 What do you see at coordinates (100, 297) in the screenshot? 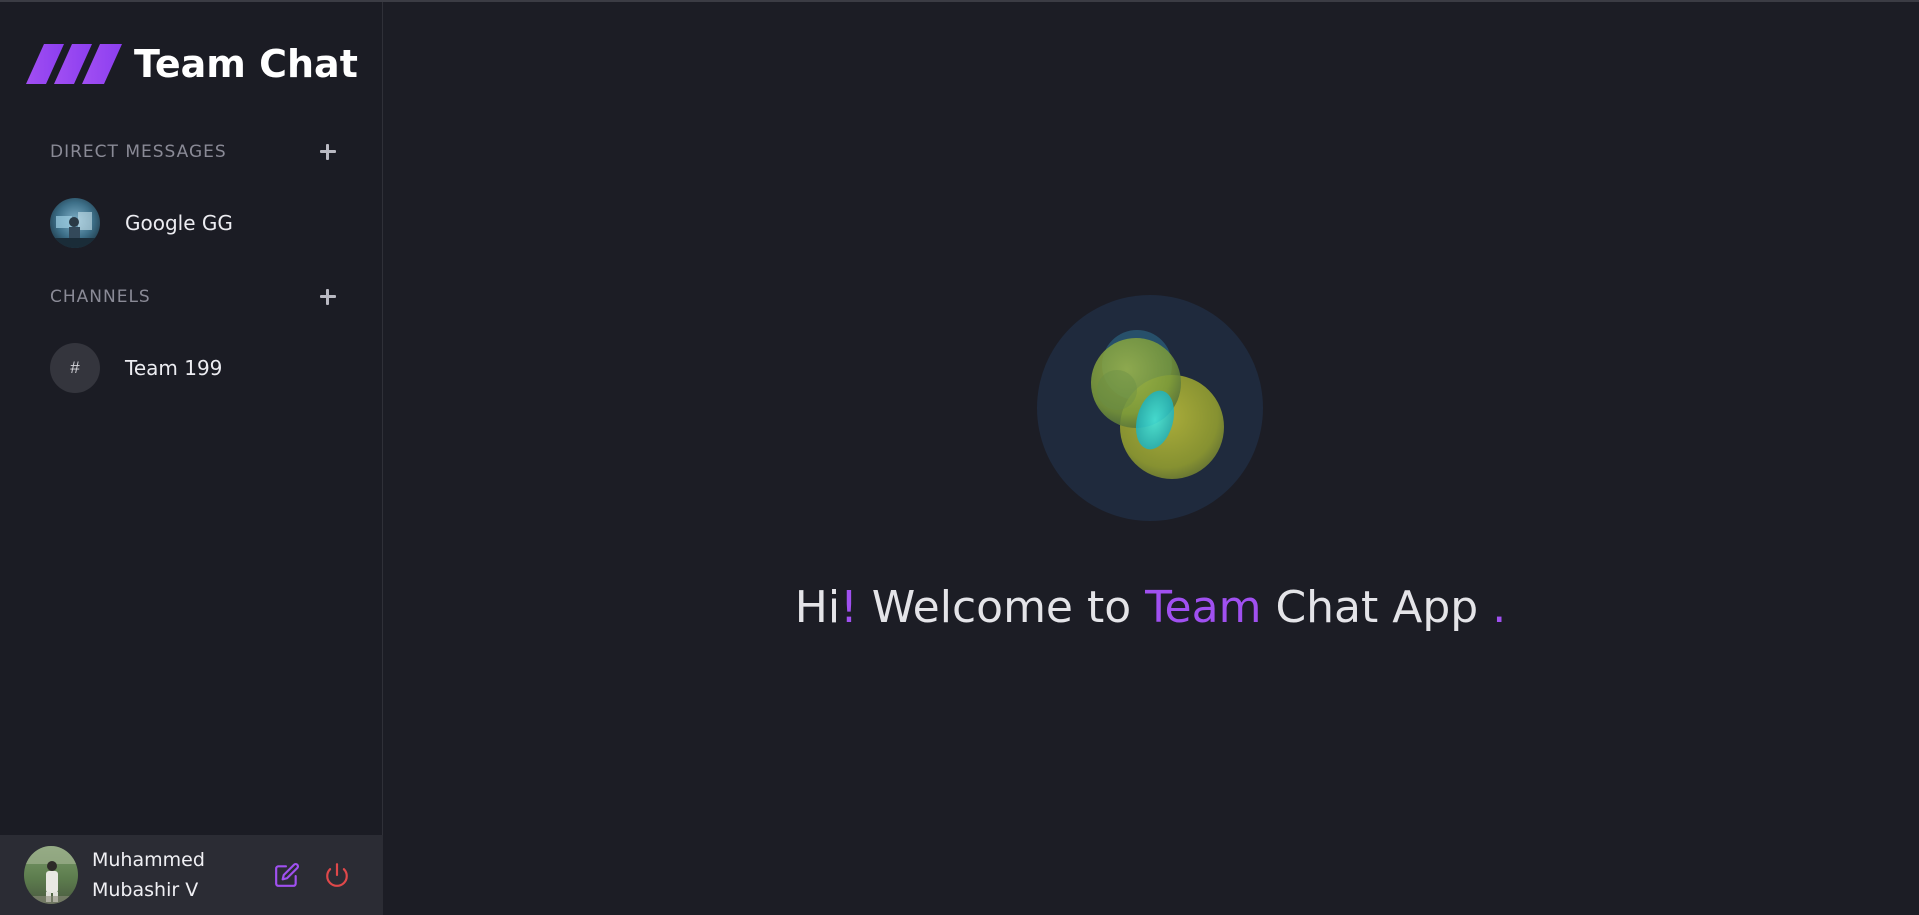
I see `channels-title: CHANNELS` at bounding box center [100, 297].